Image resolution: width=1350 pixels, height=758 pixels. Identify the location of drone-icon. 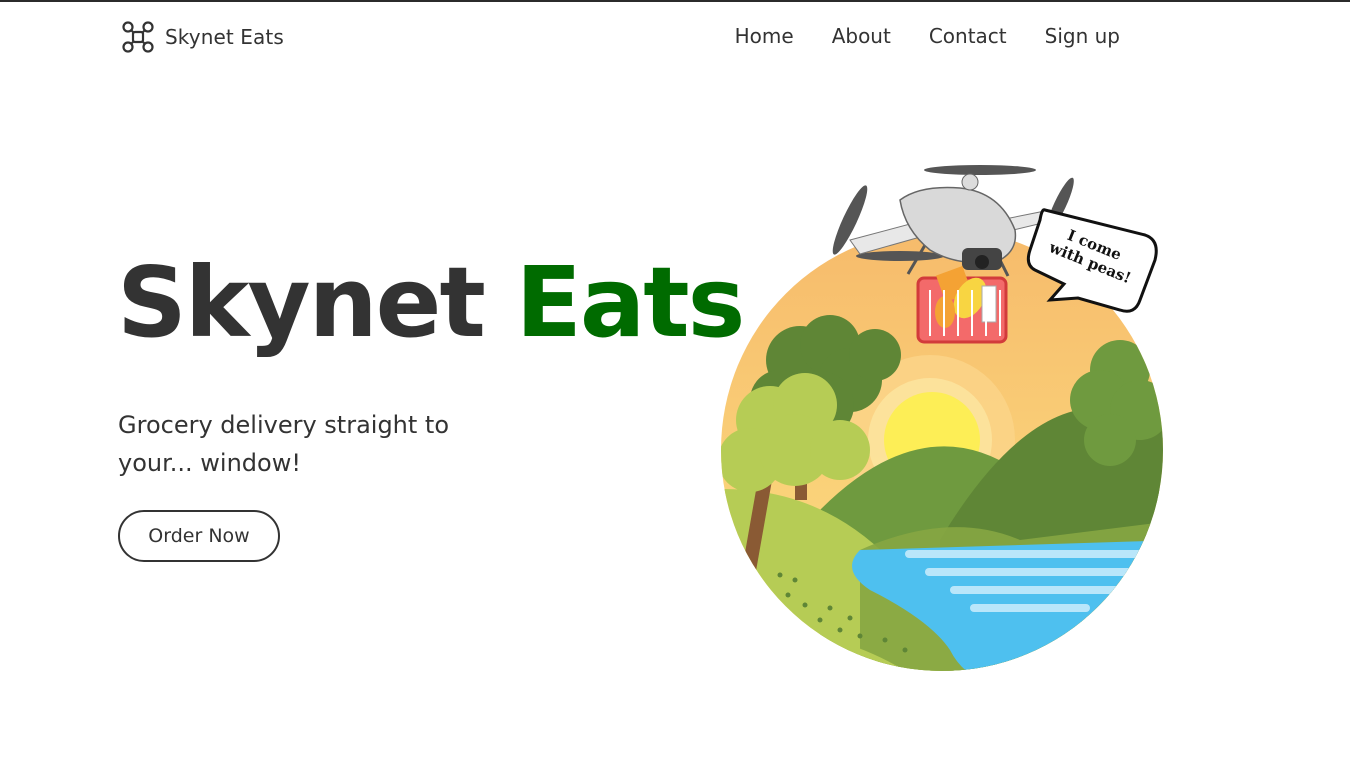
(138, 37).